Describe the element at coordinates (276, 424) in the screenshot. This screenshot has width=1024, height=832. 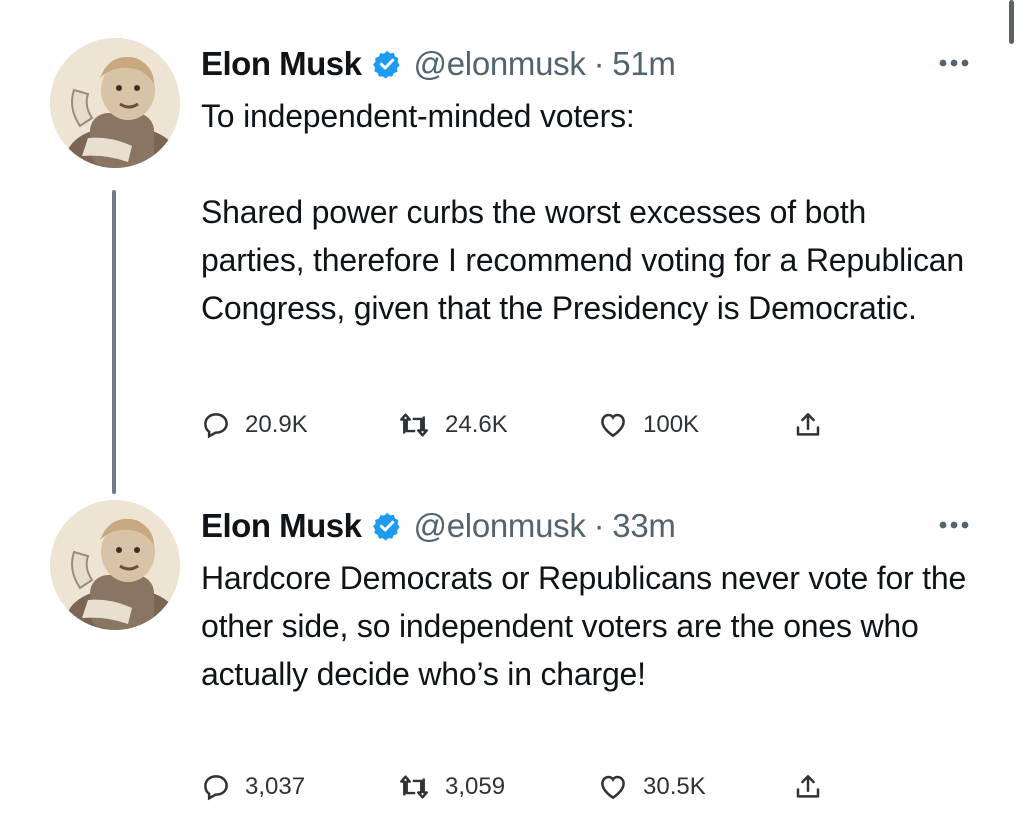
I see `reply-count: 20.9K` at that location.